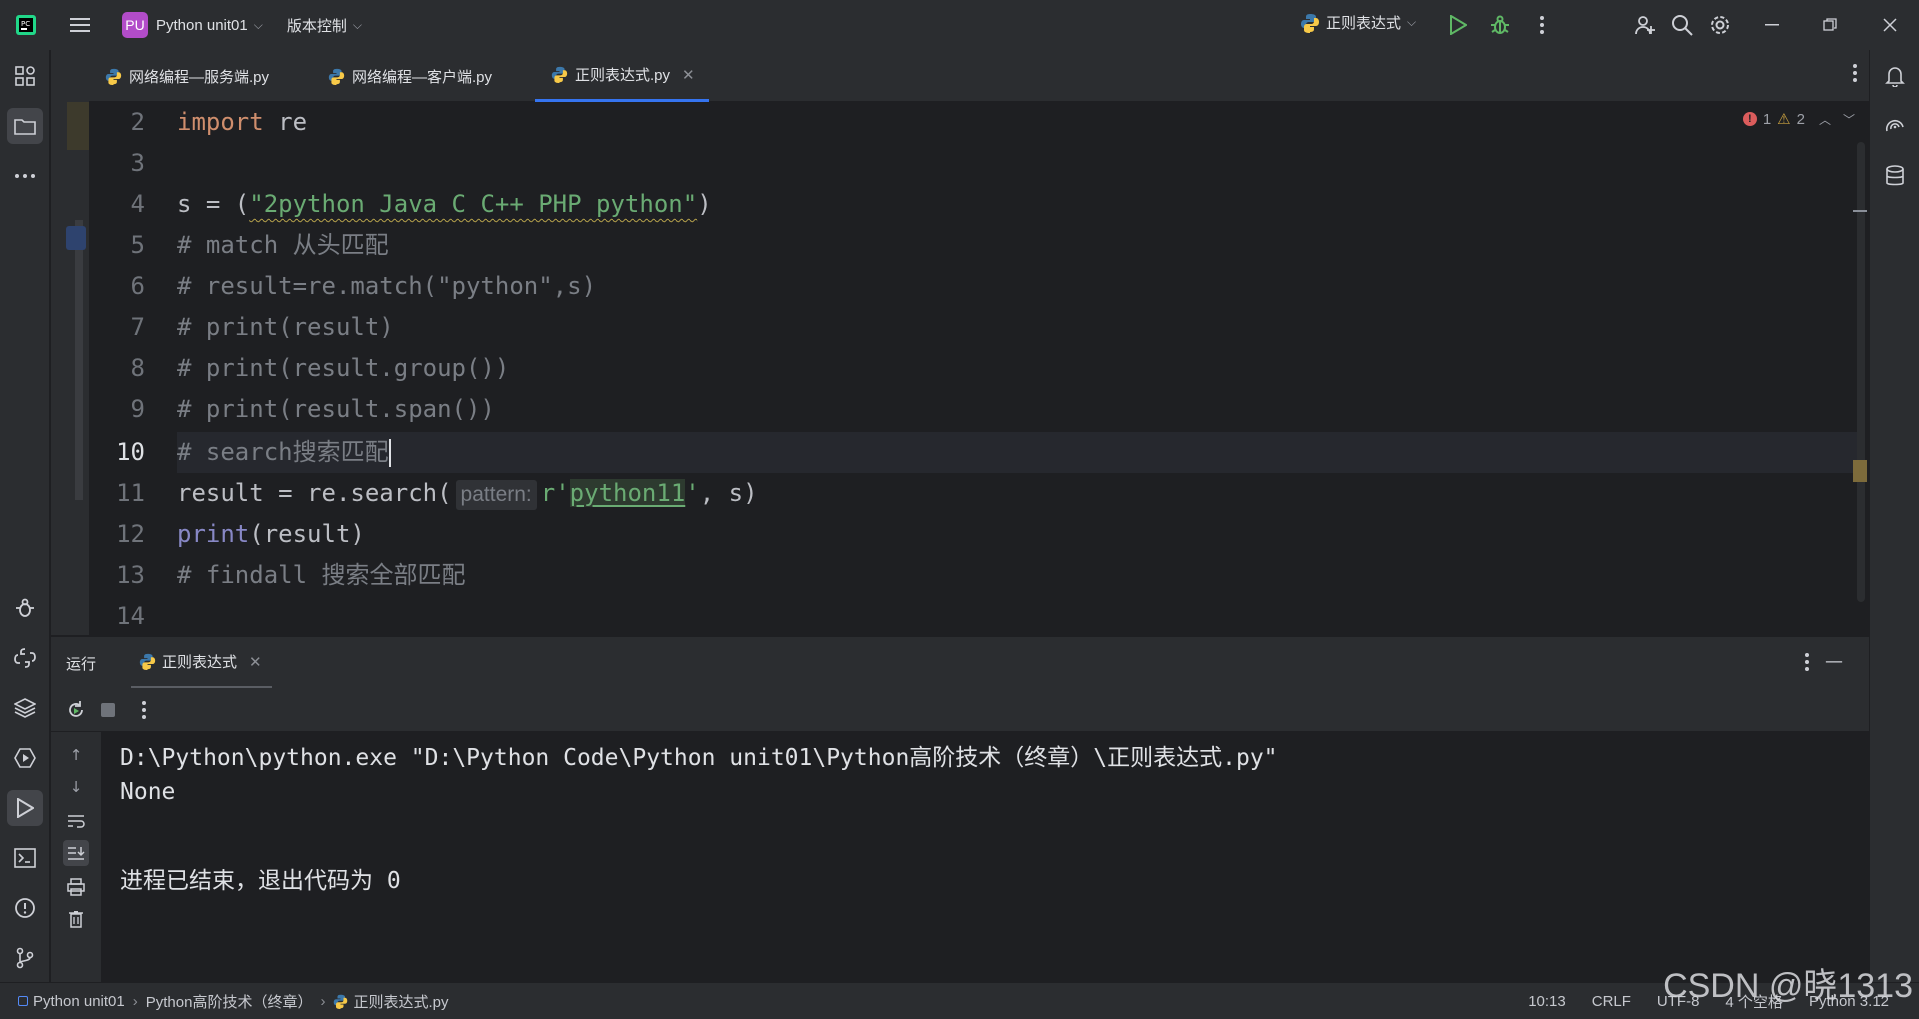 This screenshot has height=1019, width=1919. What do you see at coordinates (76, 787) in the screenshot?
I see `arrow-down-icon: ↓` at bounding box center [76, 787].